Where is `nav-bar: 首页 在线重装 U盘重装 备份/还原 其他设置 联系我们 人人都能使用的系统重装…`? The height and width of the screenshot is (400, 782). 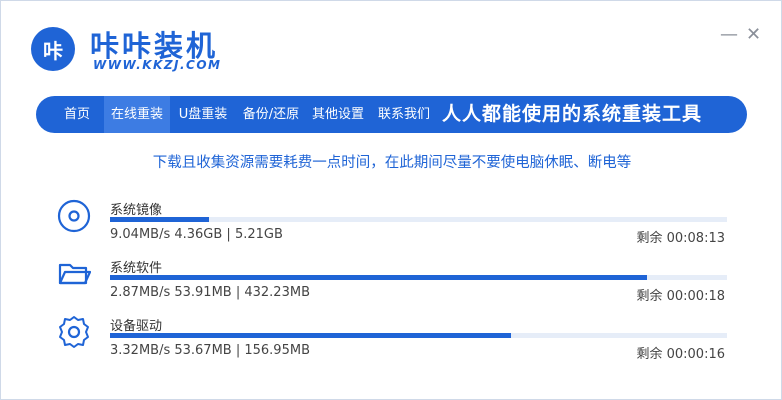
nav-bar: 首页 在线重装 U盘重装 备份/还原 其他设置 联系我们 人人都能使用的系统重装… is located at coordinates (391, 114).